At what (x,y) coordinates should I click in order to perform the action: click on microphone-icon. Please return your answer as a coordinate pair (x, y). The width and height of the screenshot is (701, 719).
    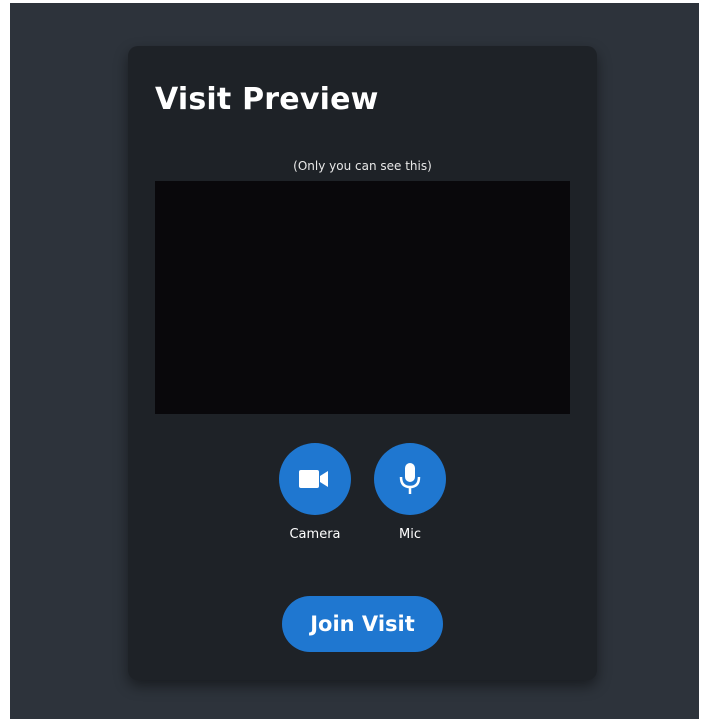
    Looking at the image, I should click on (410, 479).